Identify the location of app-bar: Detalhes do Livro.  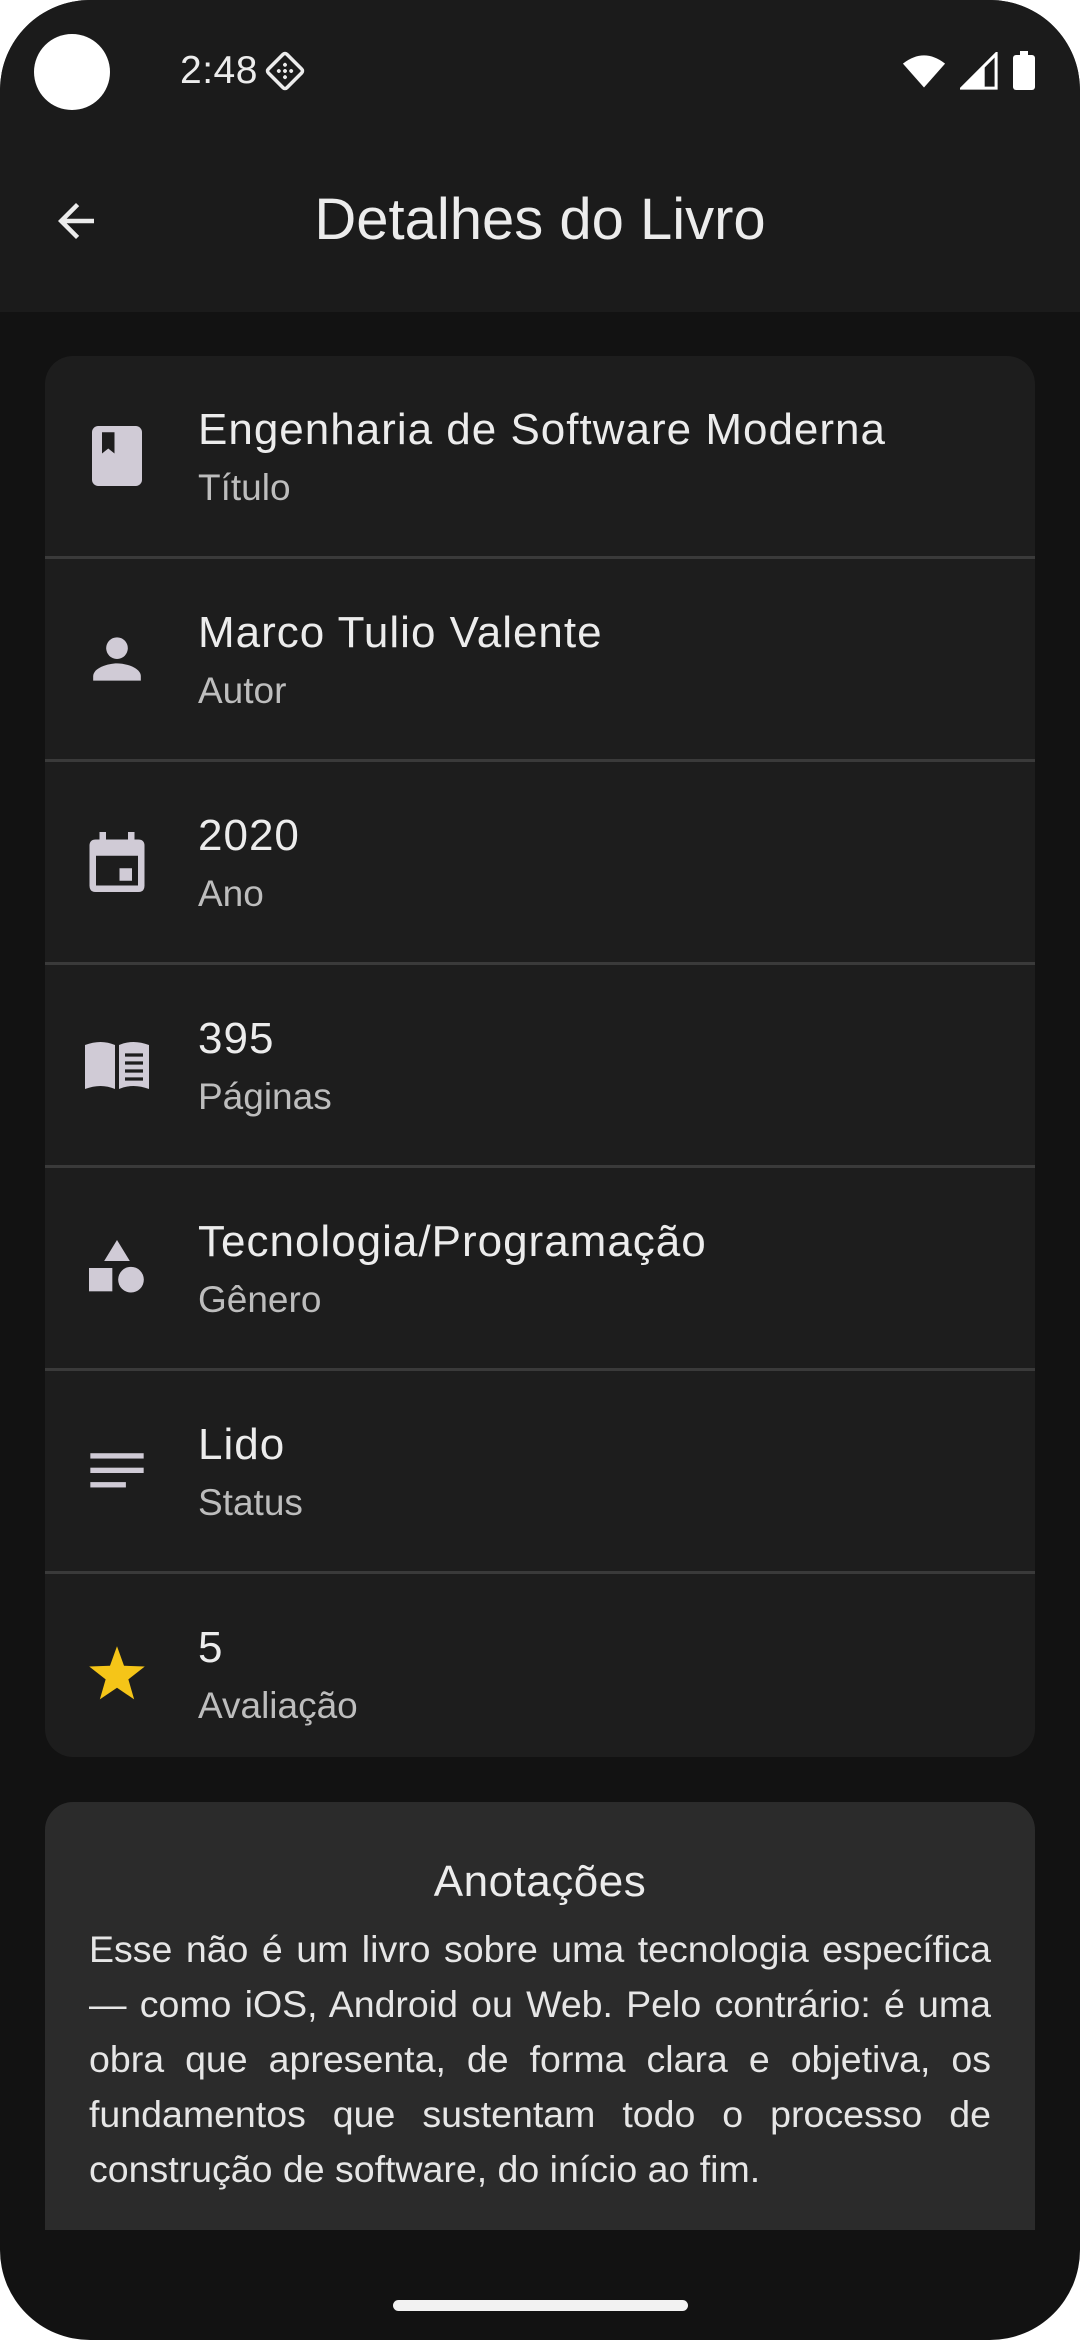
(540, 221).